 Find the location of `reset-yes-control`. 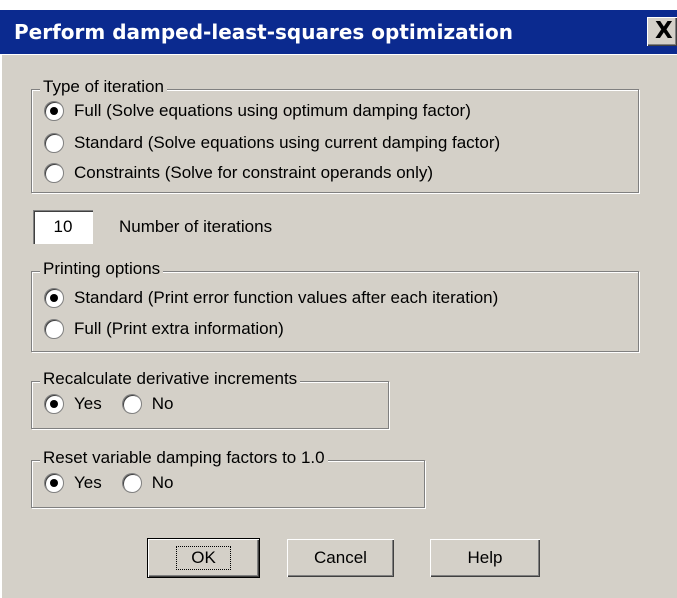

reset-yes-control is located at coordinates (54, 483).